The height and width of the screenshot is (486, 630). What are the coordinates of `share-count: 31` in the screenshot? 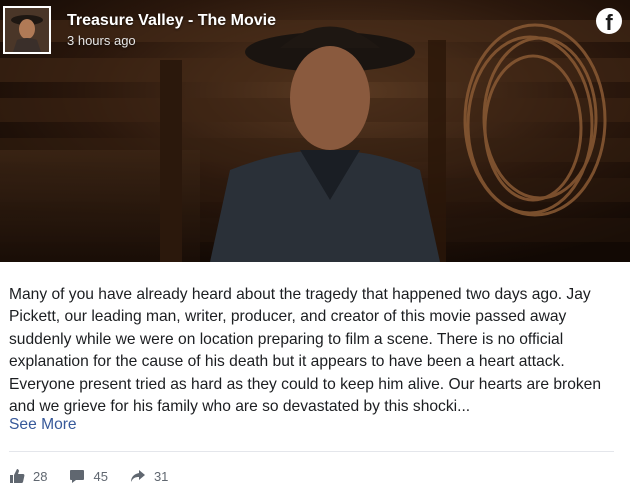 It's located at (161, 476).